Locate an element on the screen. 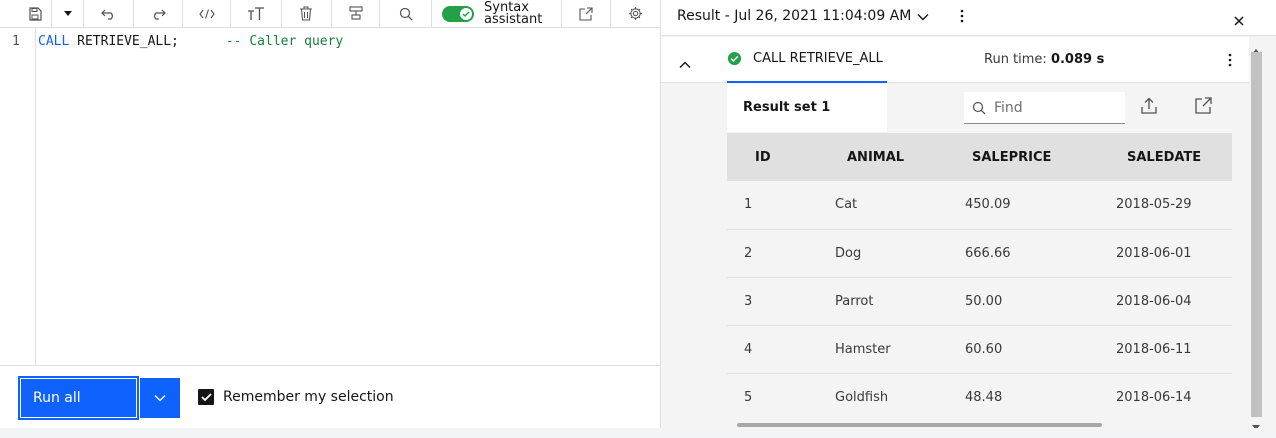 Image resolution: width=1276 pixels, height=438 pixels. results-menu-button is located at coordinates (962, 18).